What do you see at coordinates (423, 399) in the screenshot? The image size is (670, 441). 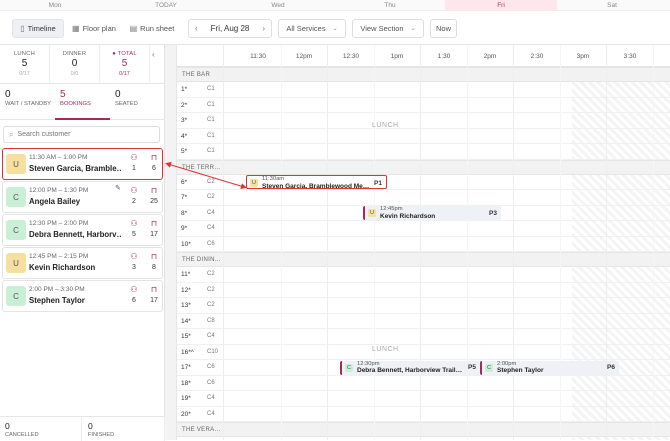 I see `table-row: 19* C4` at bounding box center [423, 399].